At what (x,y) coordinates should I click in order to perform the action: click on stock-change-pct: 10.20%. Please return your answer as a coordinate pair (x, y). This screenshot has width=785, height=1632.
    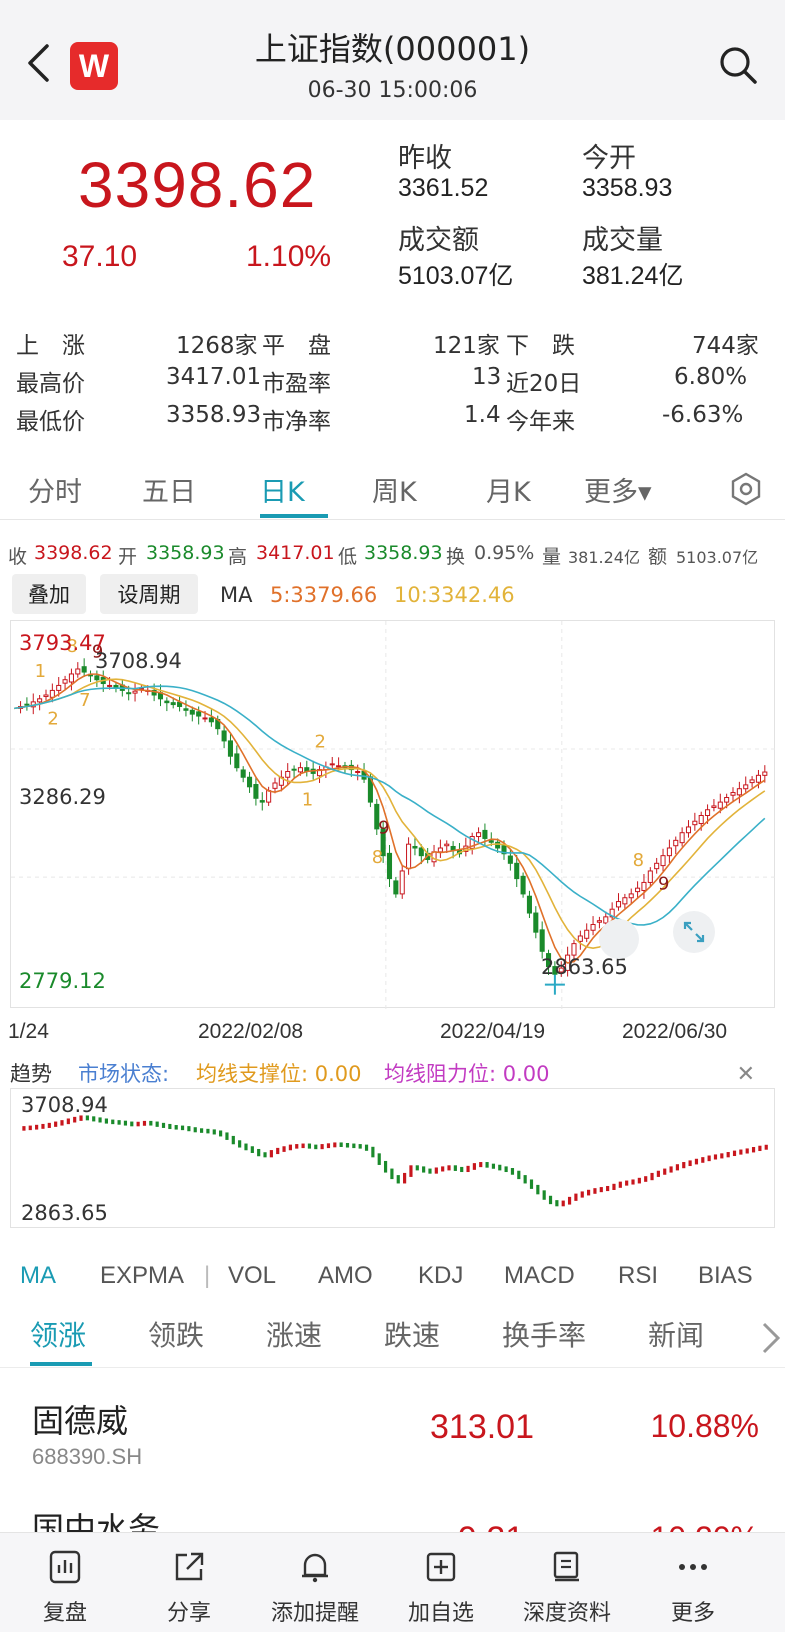
    Looking at the image, I should click on (704, 1526).